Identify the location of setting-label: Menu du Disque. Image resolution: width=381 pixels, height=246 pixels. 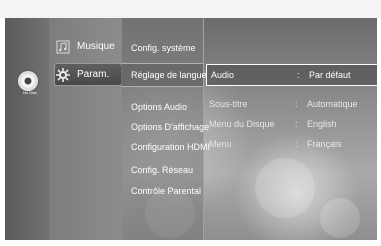
(242, 124).